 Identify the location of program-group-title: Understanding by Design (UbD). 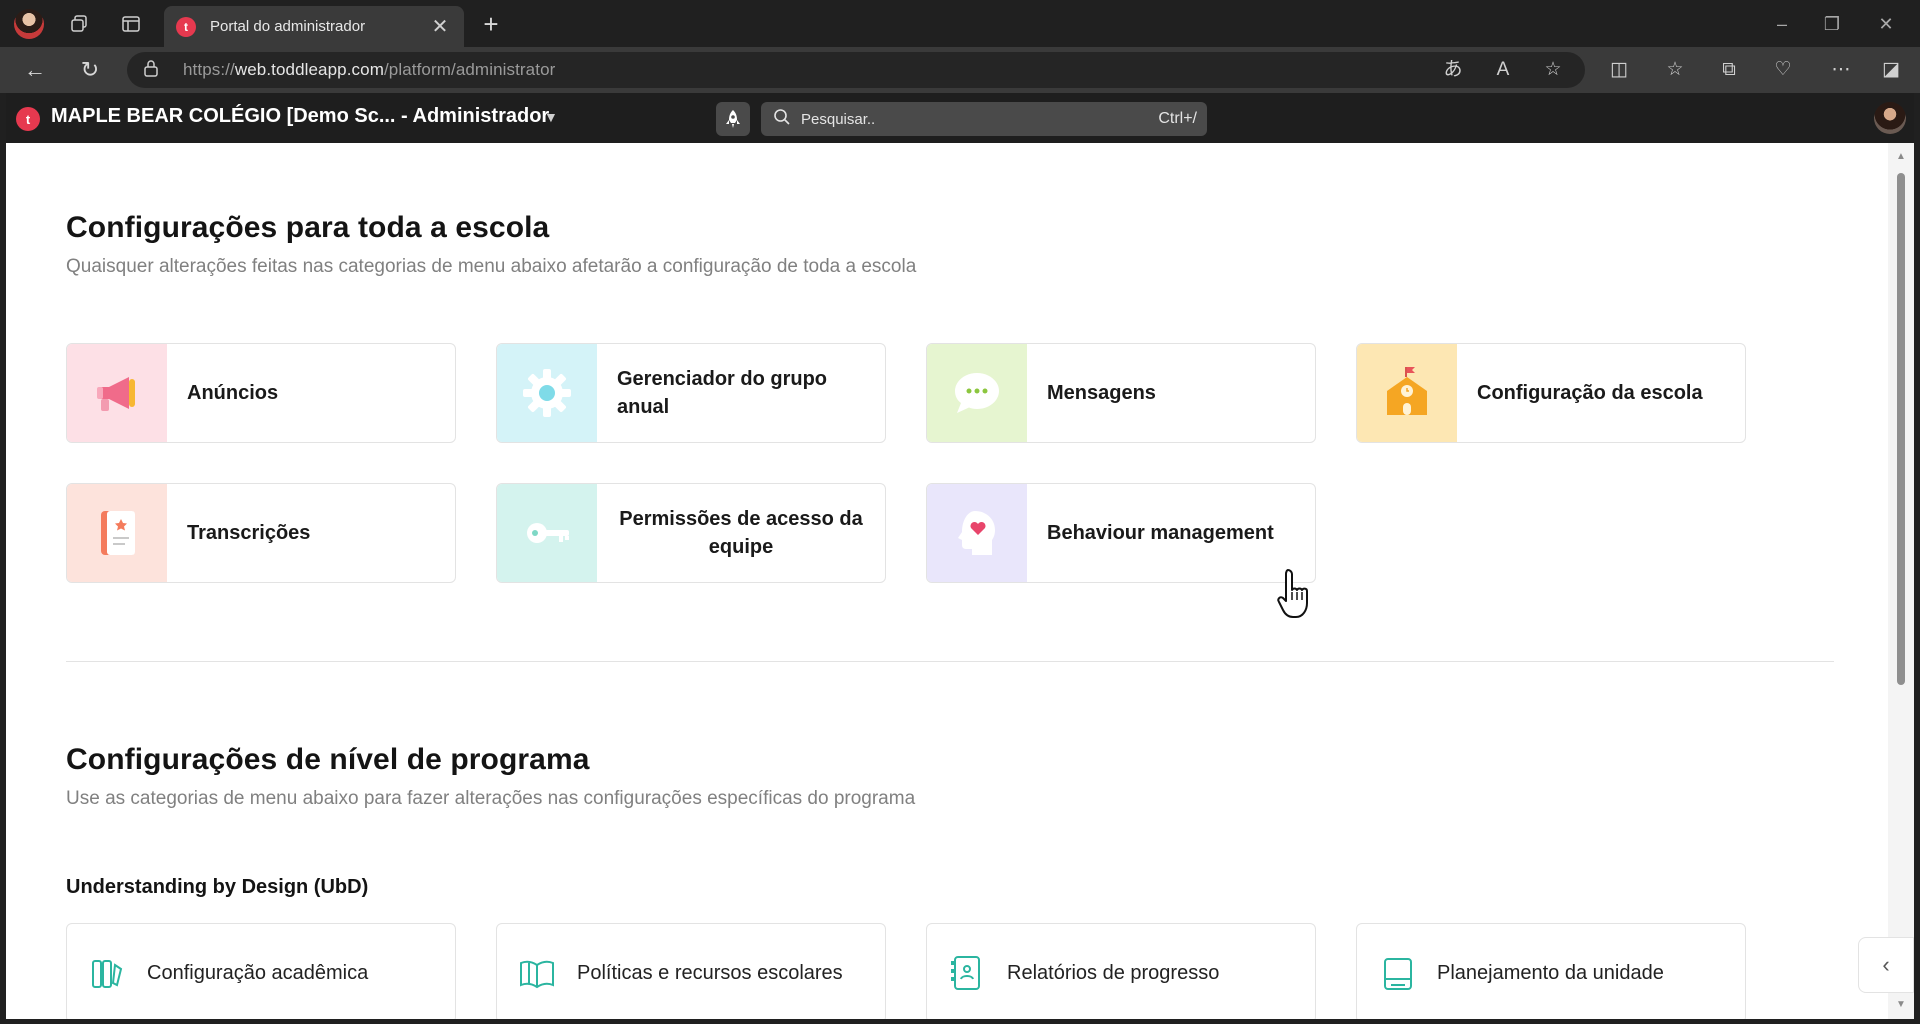
(217, 887).